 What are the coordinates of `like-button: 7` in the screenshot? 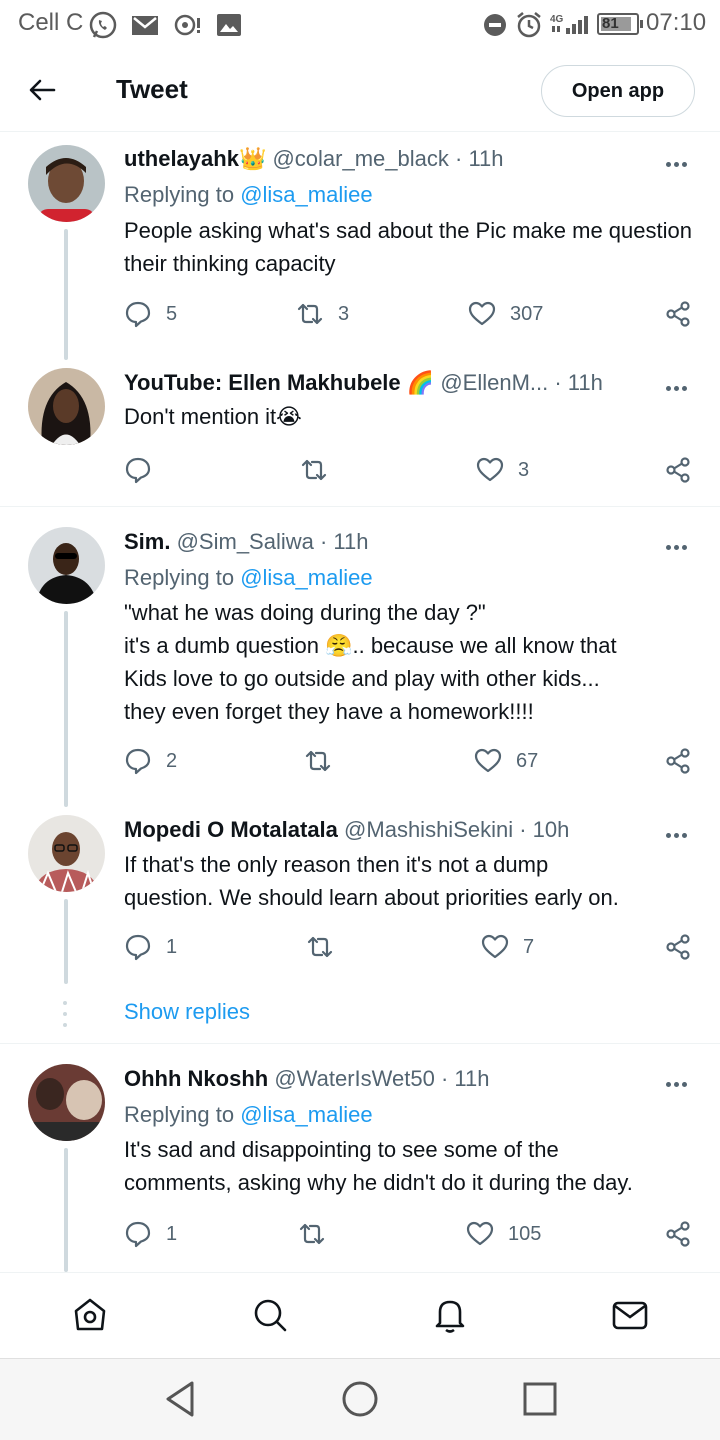 It's located at (507, 947).